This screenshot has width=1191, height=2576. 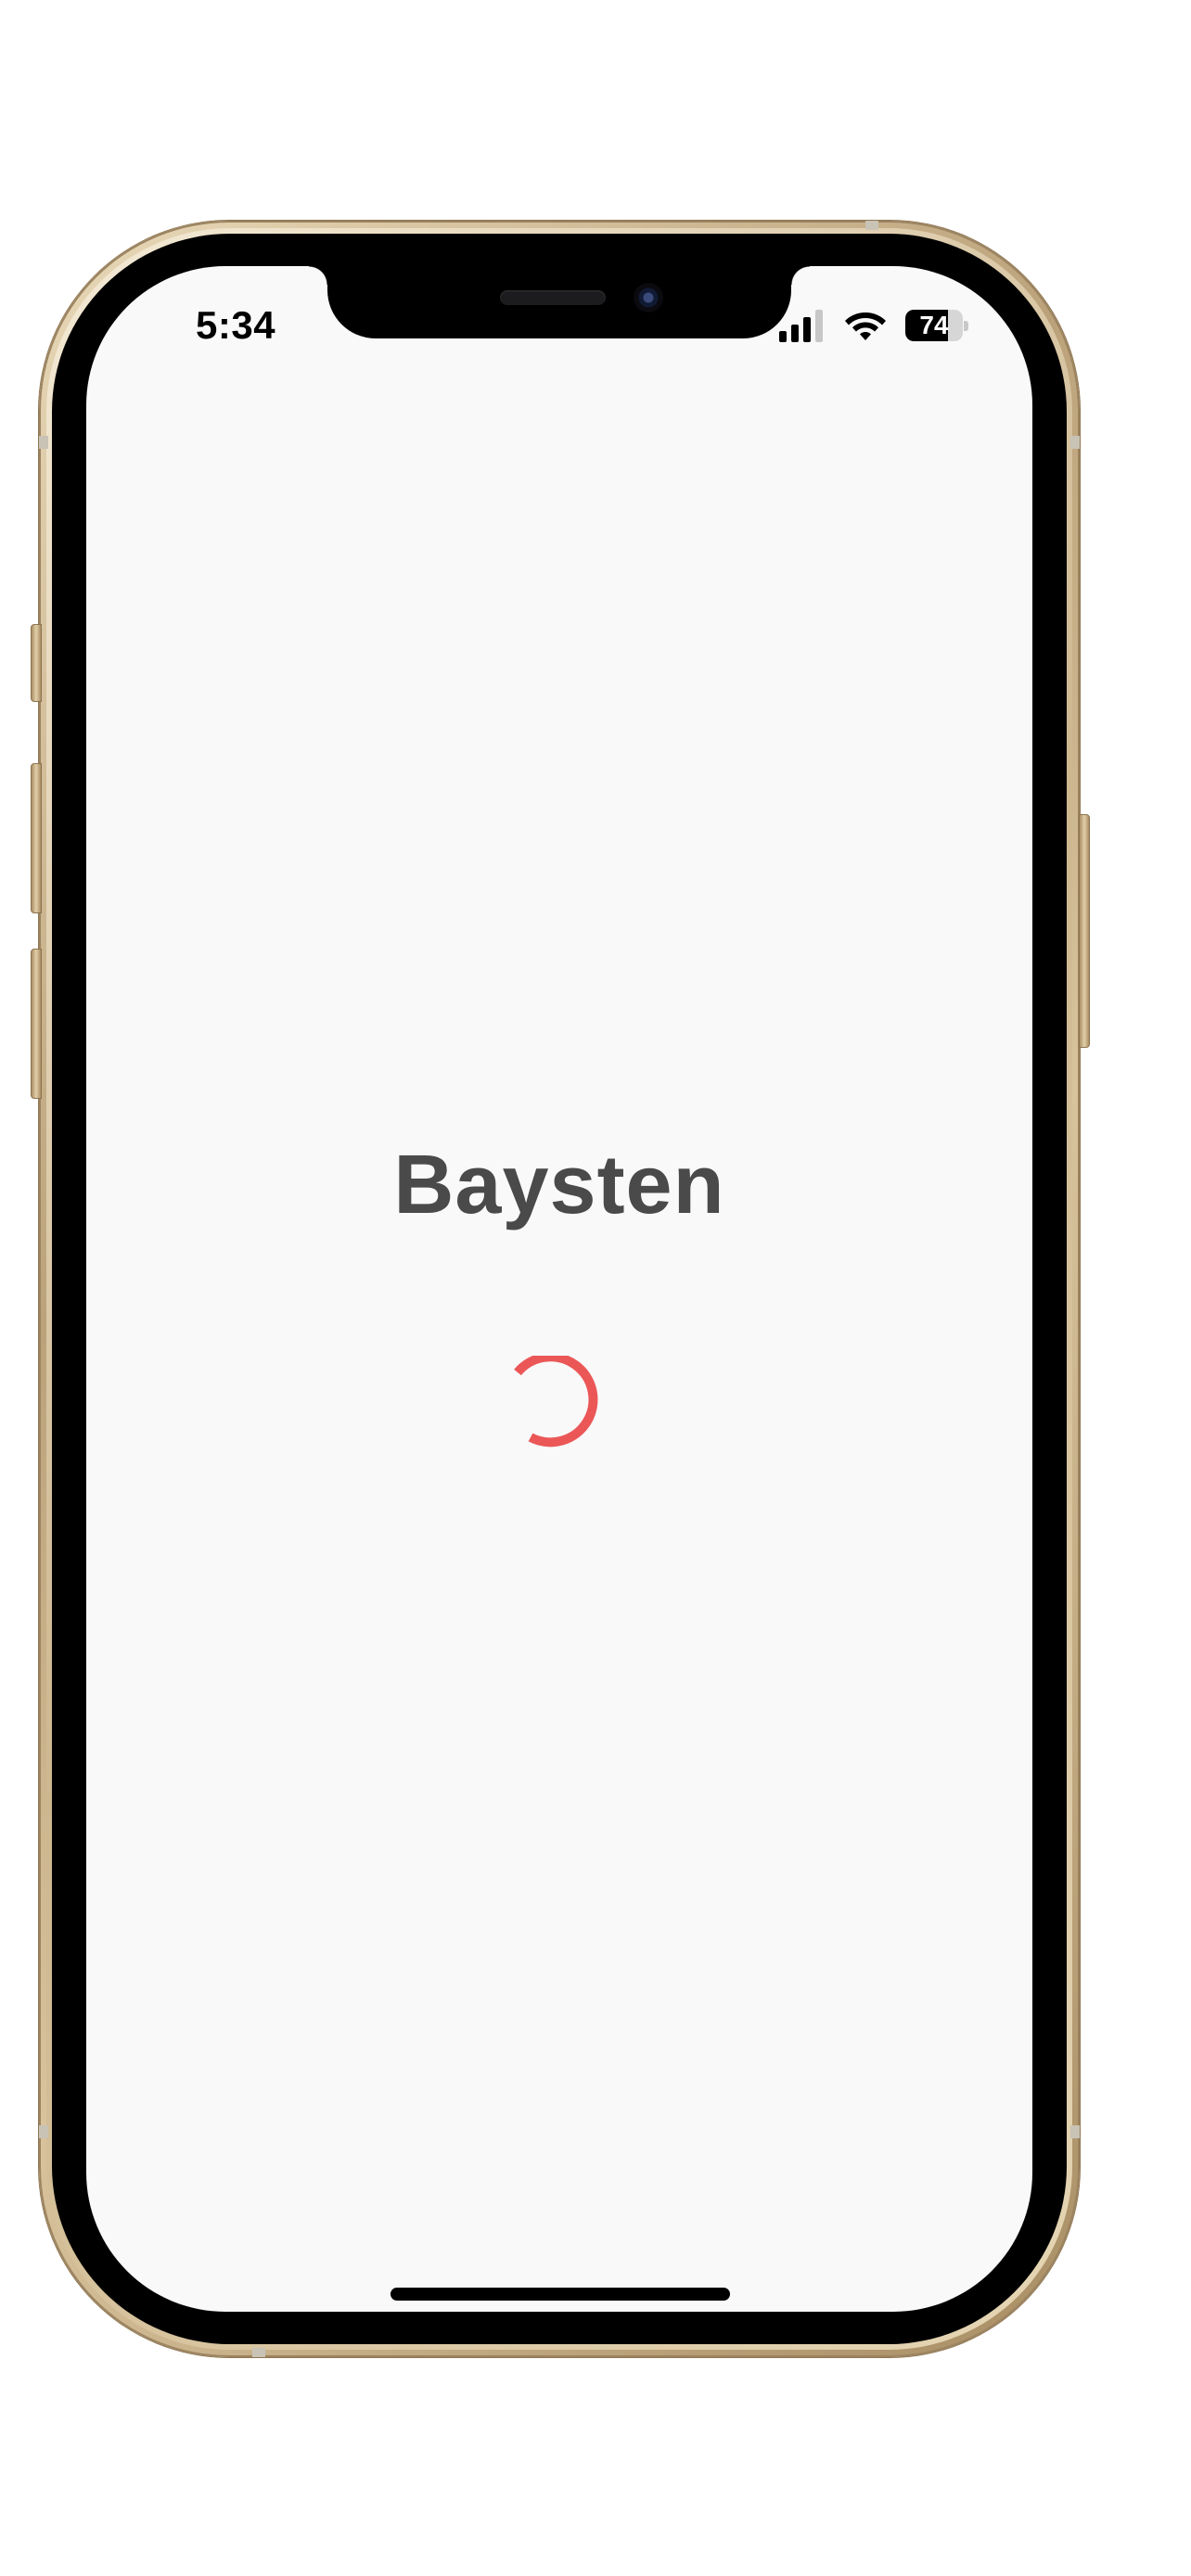 What do you see at coordinates (559, 1185) in the screenshot?
I see `app-title: Baysten` at bounding box center [559, 1185].